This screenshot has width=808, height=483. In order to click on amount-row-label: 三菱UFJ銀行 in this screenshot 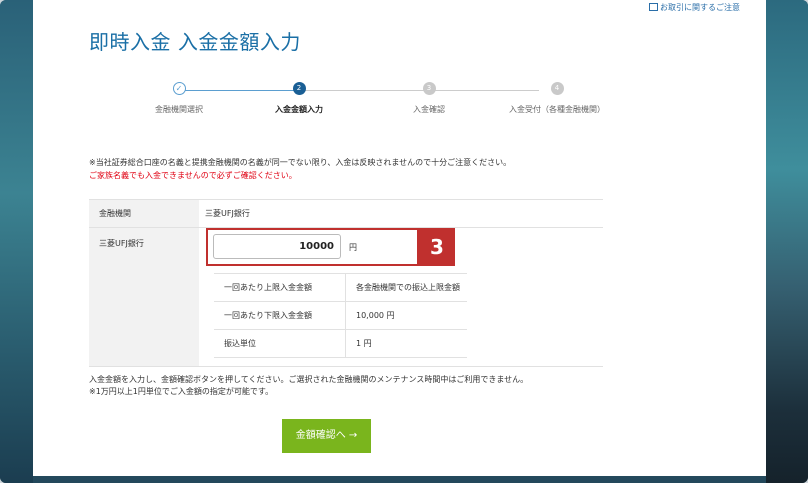, I will do `click(144, 297)`.